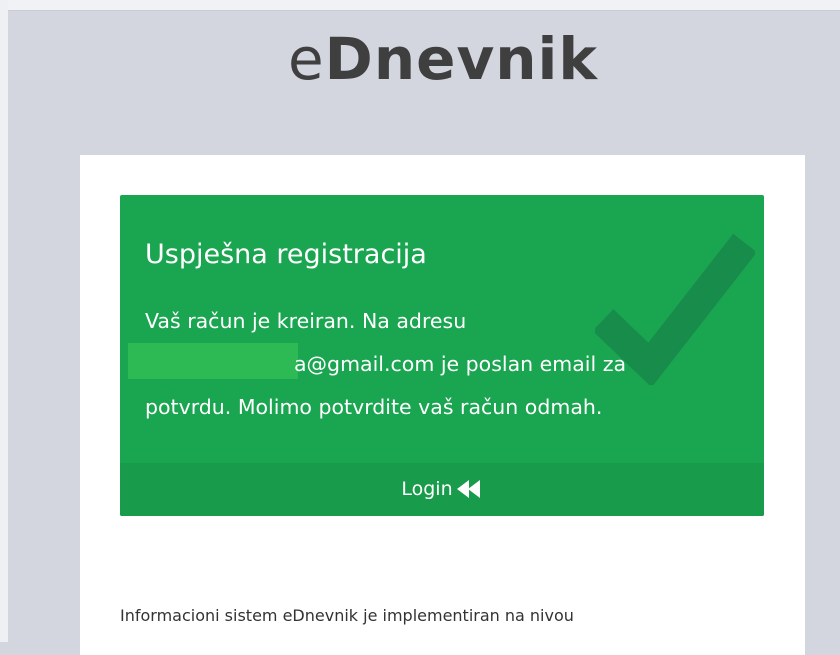  I want to click on alert-message-line-2-rest: je poslan email za, so click(530, 364).